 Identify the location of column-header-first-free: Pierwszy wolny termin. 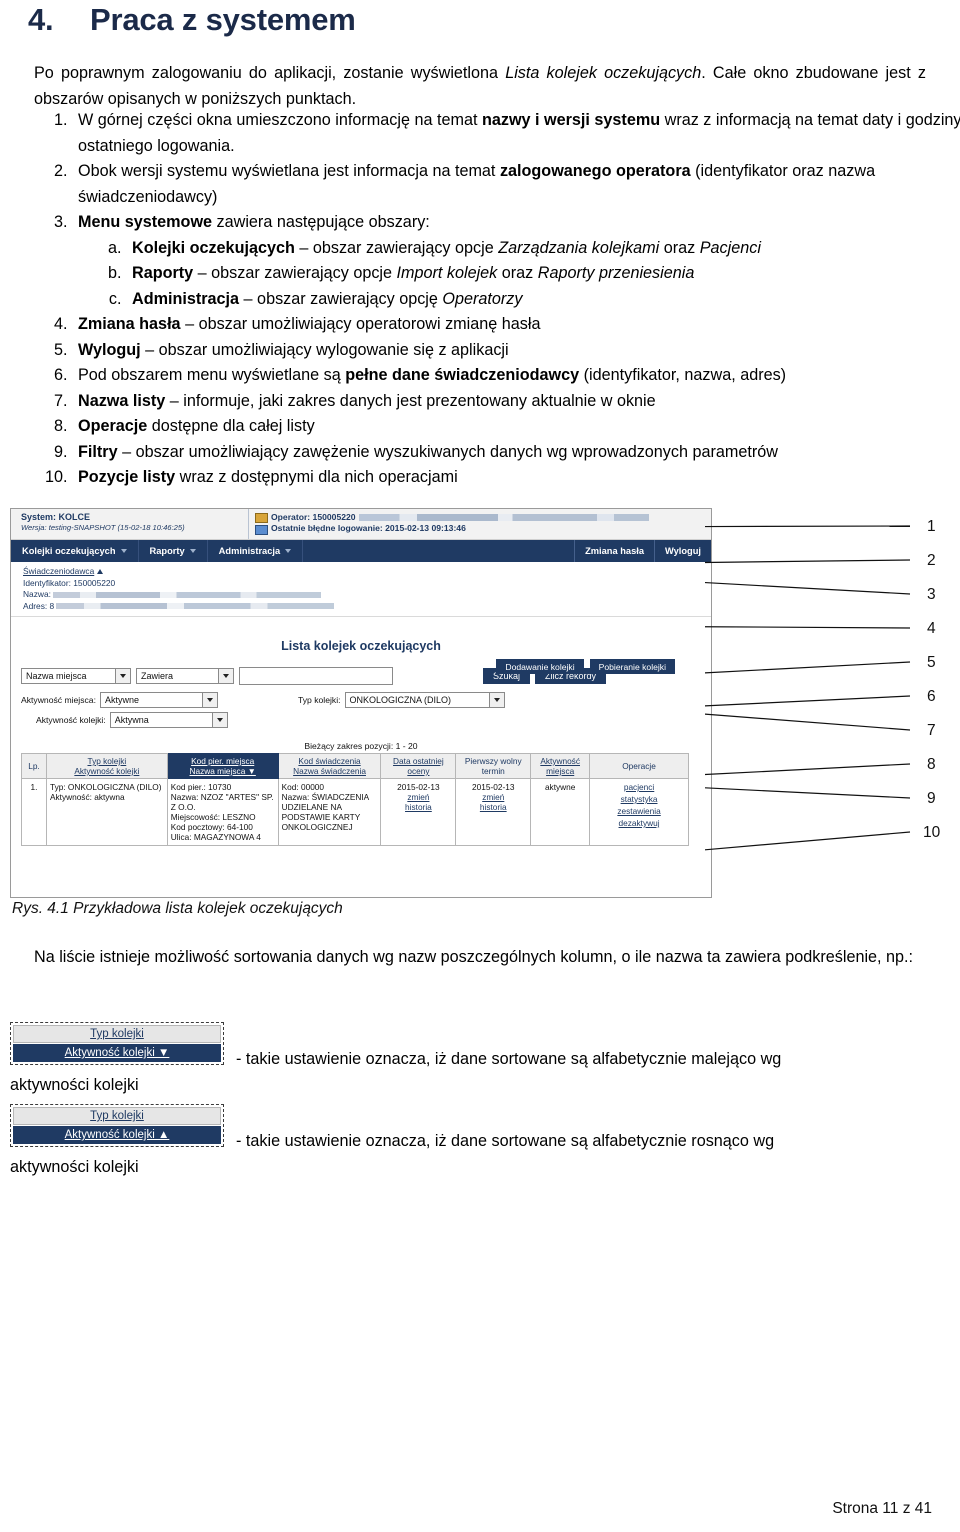
(493, 766).